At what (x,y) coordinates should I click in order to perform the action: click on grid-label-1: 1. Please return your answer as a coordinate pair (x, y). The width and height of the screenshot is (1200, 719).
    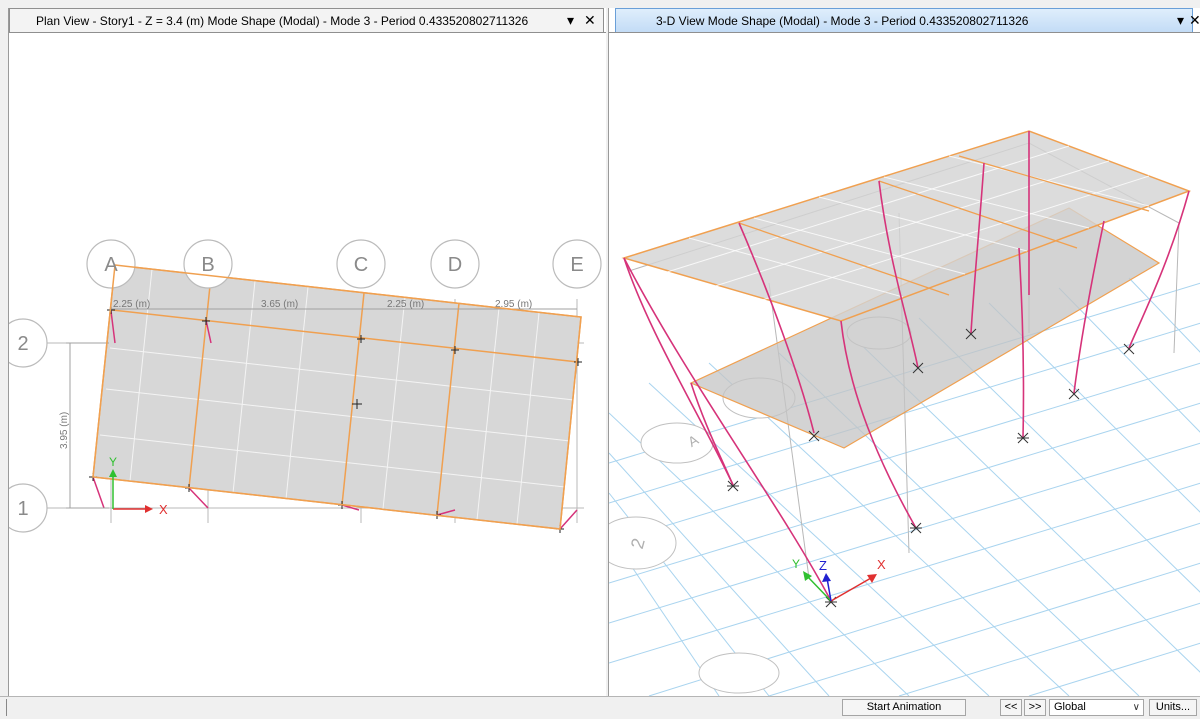
    Looking at the image, I should click on (22, 509).